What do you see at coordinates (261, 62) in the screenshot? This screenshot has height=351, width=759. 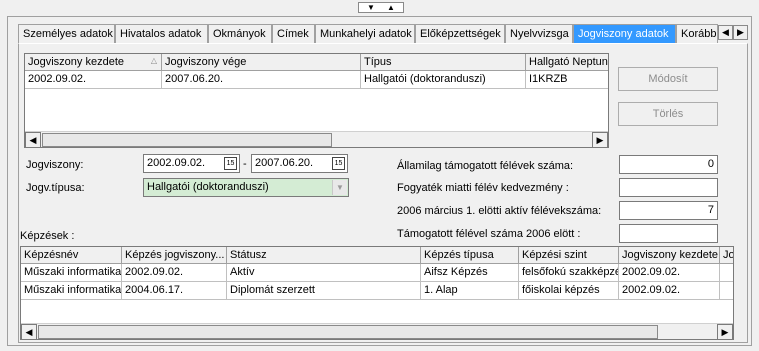 I see `column-header: Jogviszony vége` at bounding box center [261, 62].